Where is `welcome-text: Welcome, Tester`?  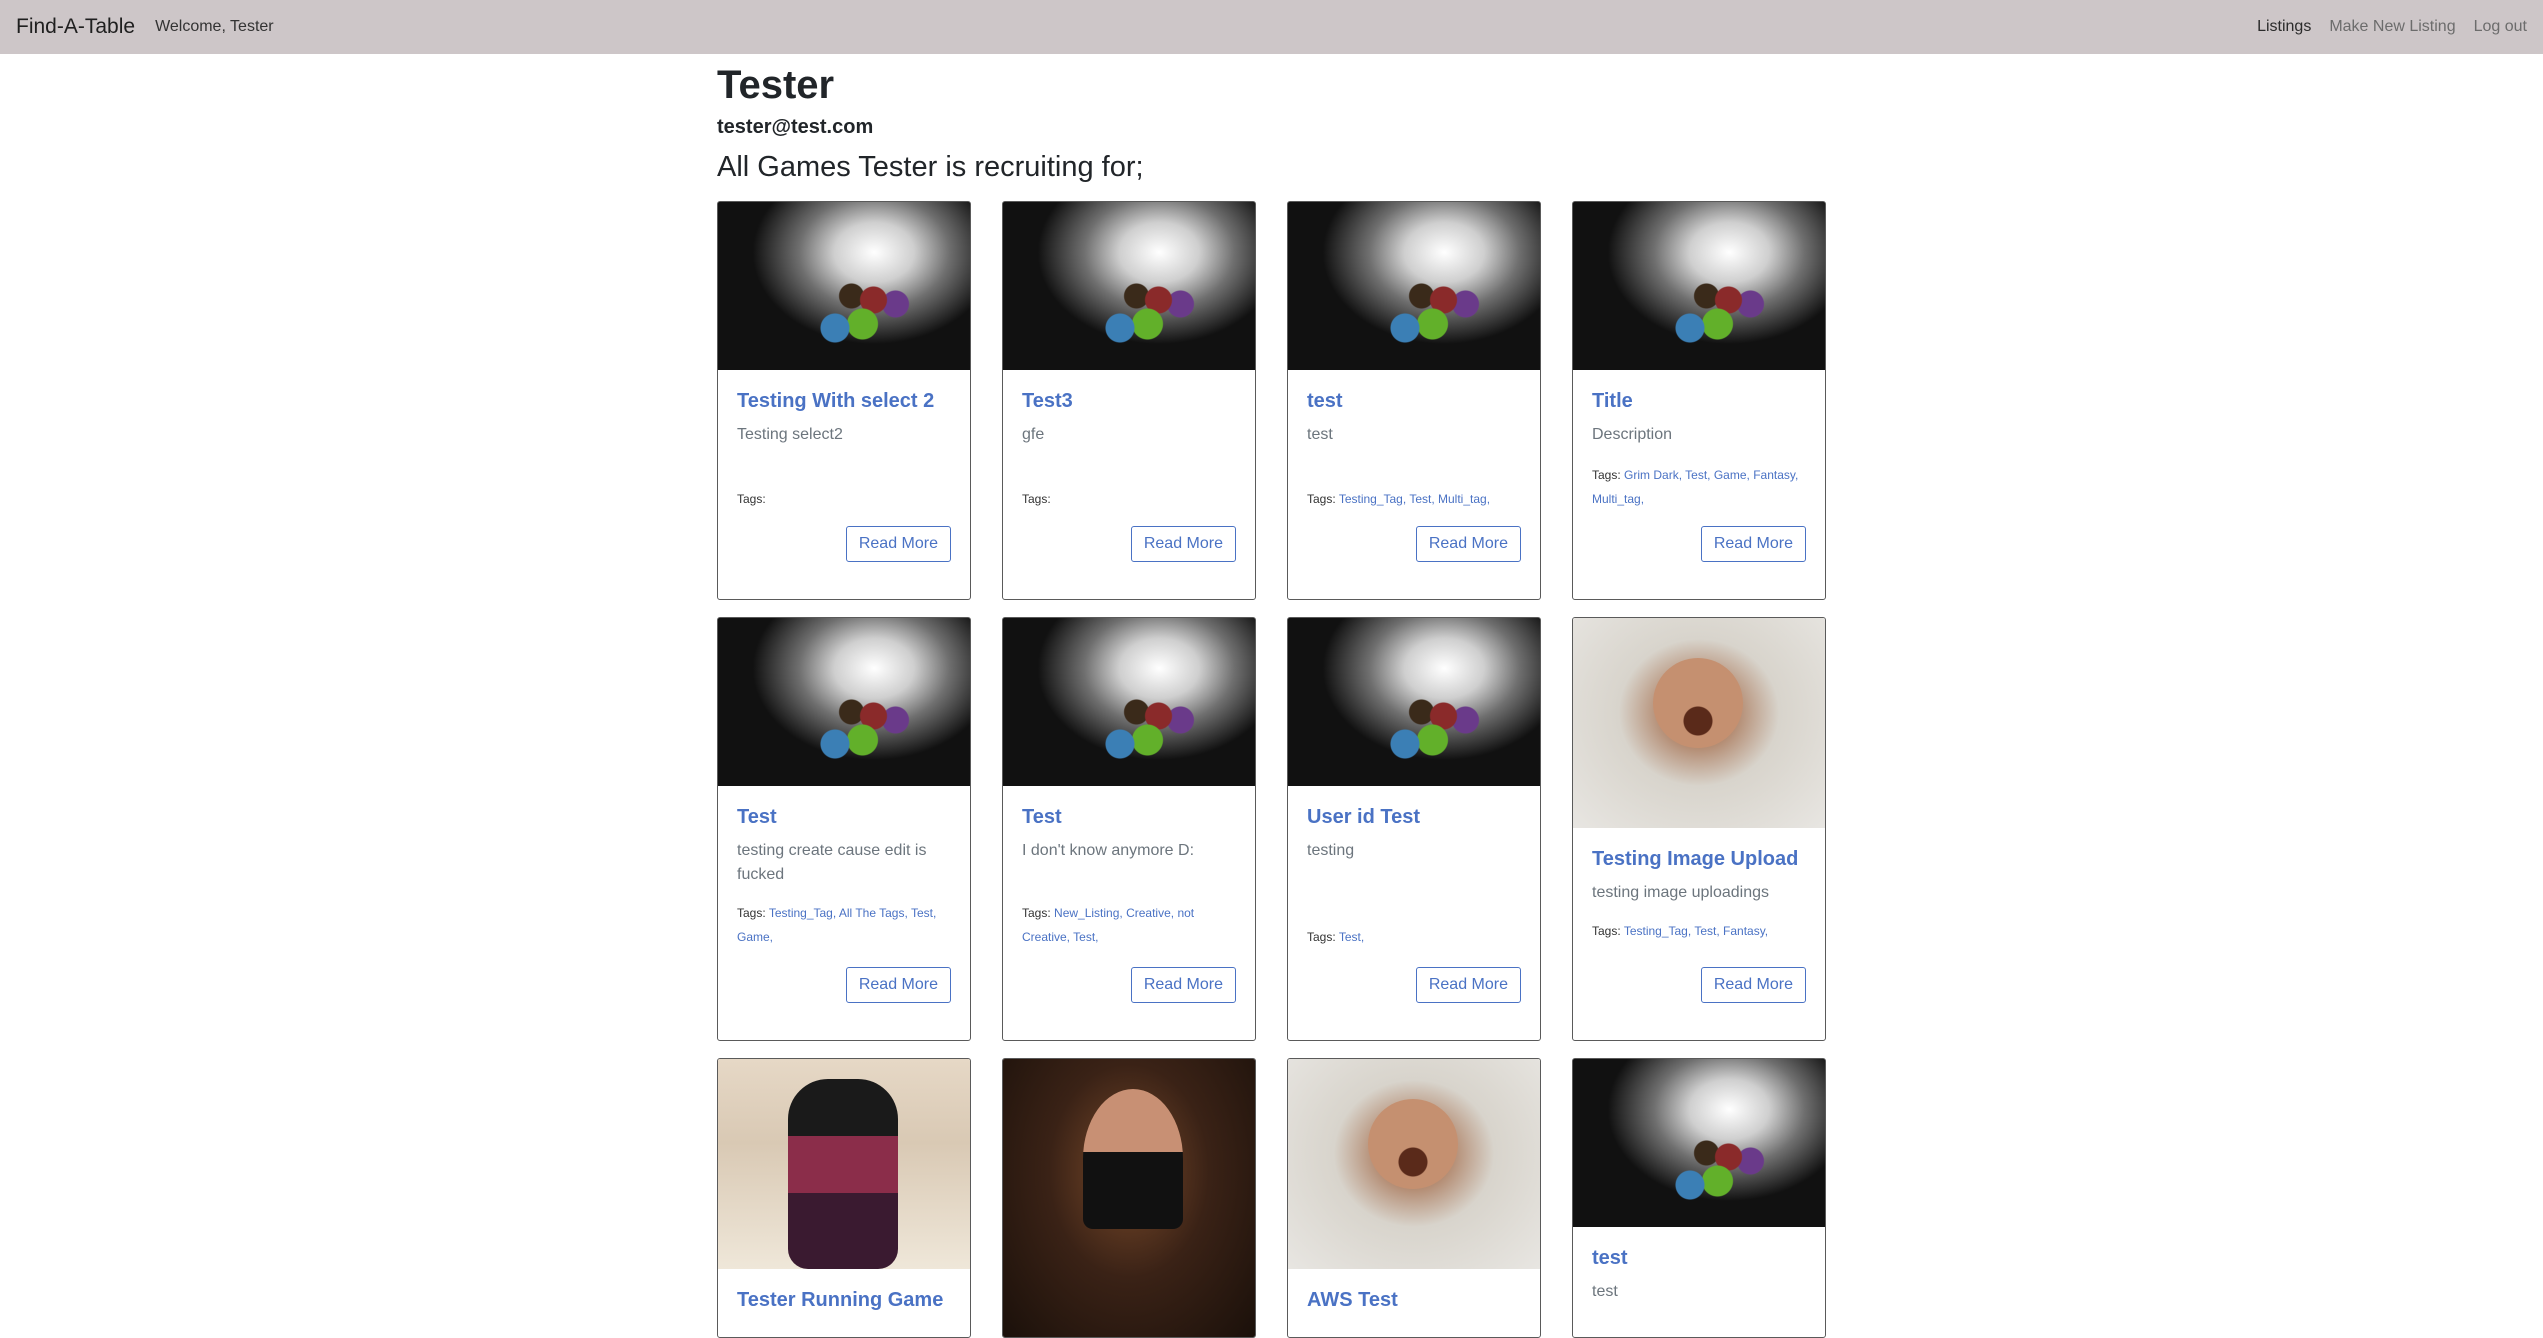
welcome-text: Welcome, Tester is located at coordinates (214, 26).